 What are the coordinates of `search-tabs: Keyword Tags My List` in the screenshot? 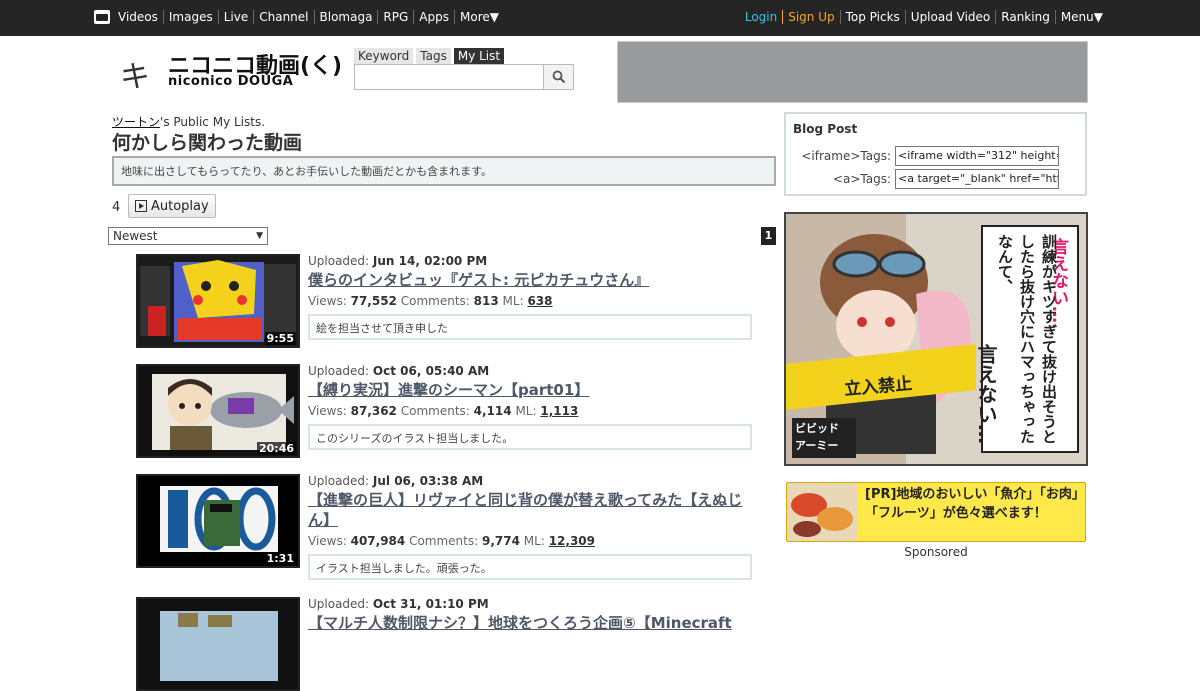 It's located at (464, 56).